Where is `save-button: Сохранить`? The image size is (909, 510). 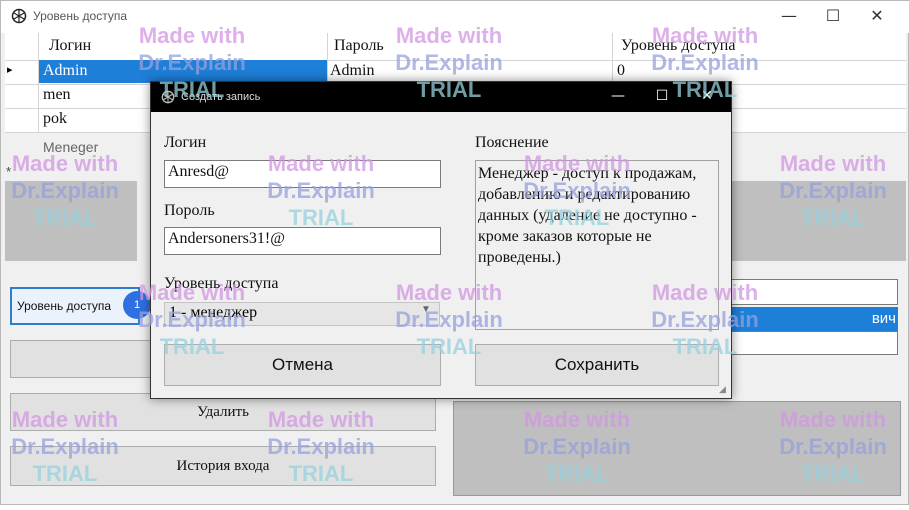 save-button: Сохранить is located at coordinates (597, 365).